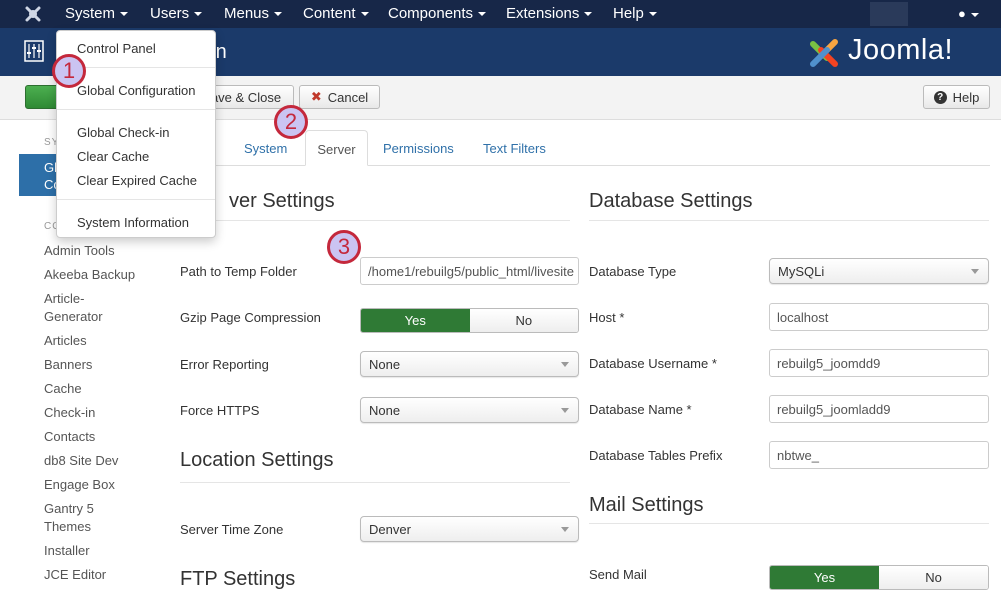 This screenshot has width=1001, height=596. I want to click on nav-components-label: Components, so click(431, 13).